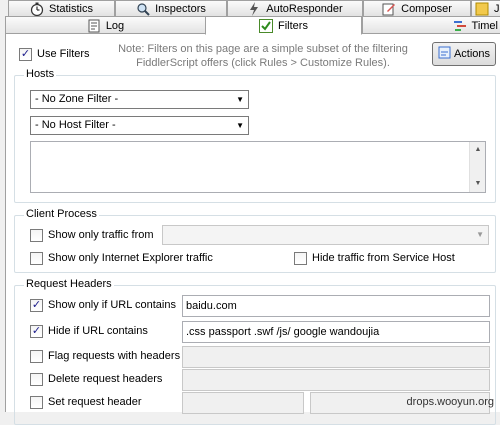 The image size is (500, 425). What do you see at coordinates (472, 54) in the screenshot?
I see `actions-button-label: Actions` at bounding box center [472, 54].